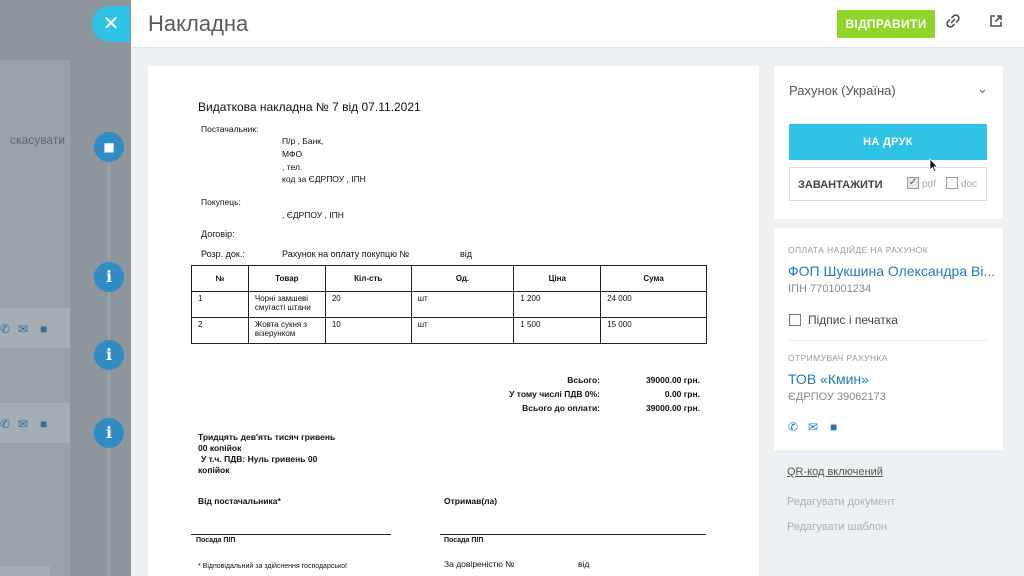  Describe the element at coordinates (557, 304) in the screenshot. I see `table-cell: 1 200` at that location.